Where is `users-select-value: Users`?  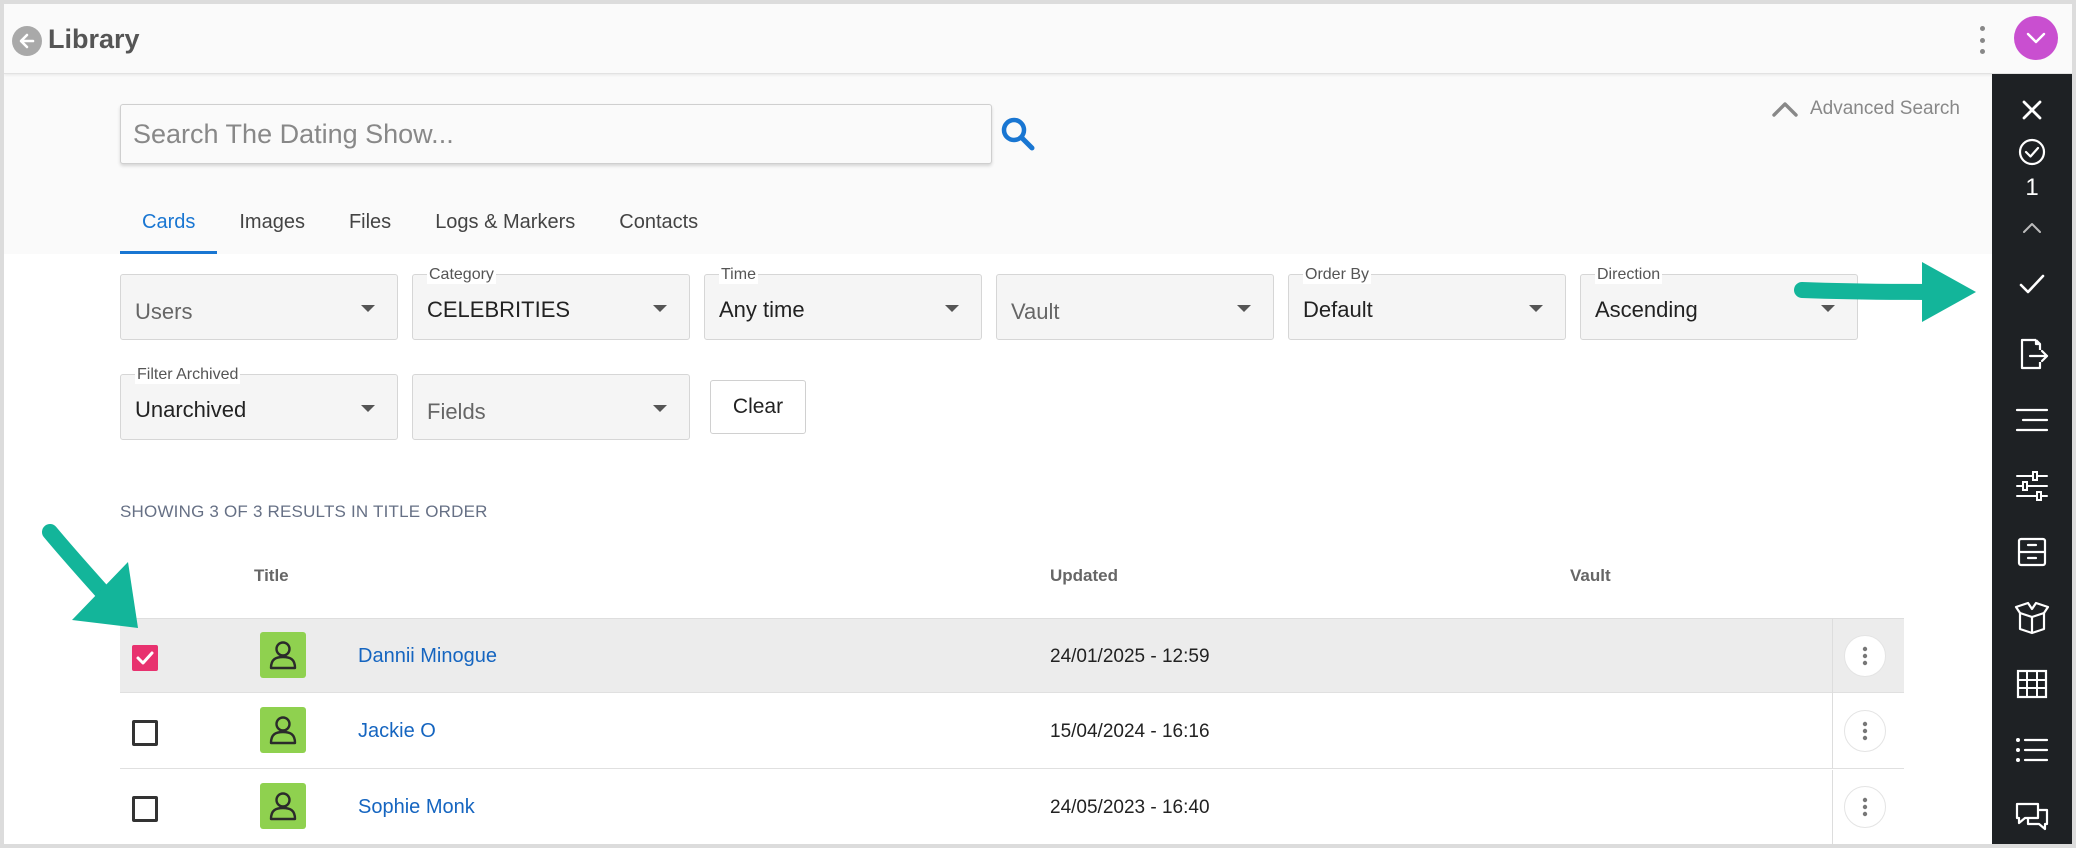
users-select-value: Users is located at coordinates (164, 311).